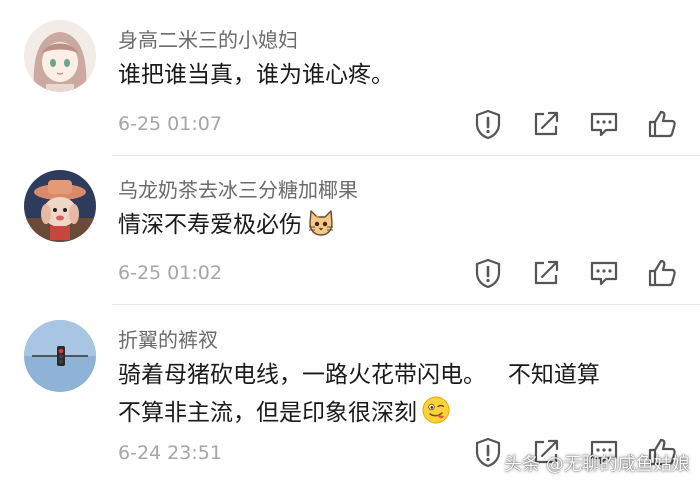  Describe the element at coordinates (170, 273) in the screenshot. I see `comment-time: 6-25 01:02` at that location.